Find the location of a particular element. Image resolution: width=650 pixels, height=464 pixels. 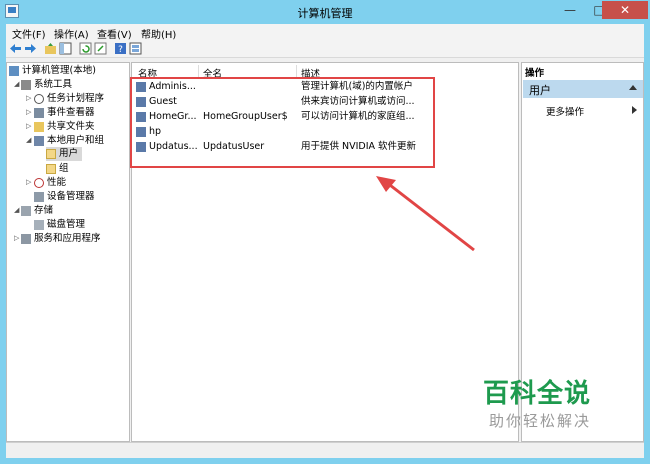

show-hide-tree-icon is located at coordinates (65, 48).